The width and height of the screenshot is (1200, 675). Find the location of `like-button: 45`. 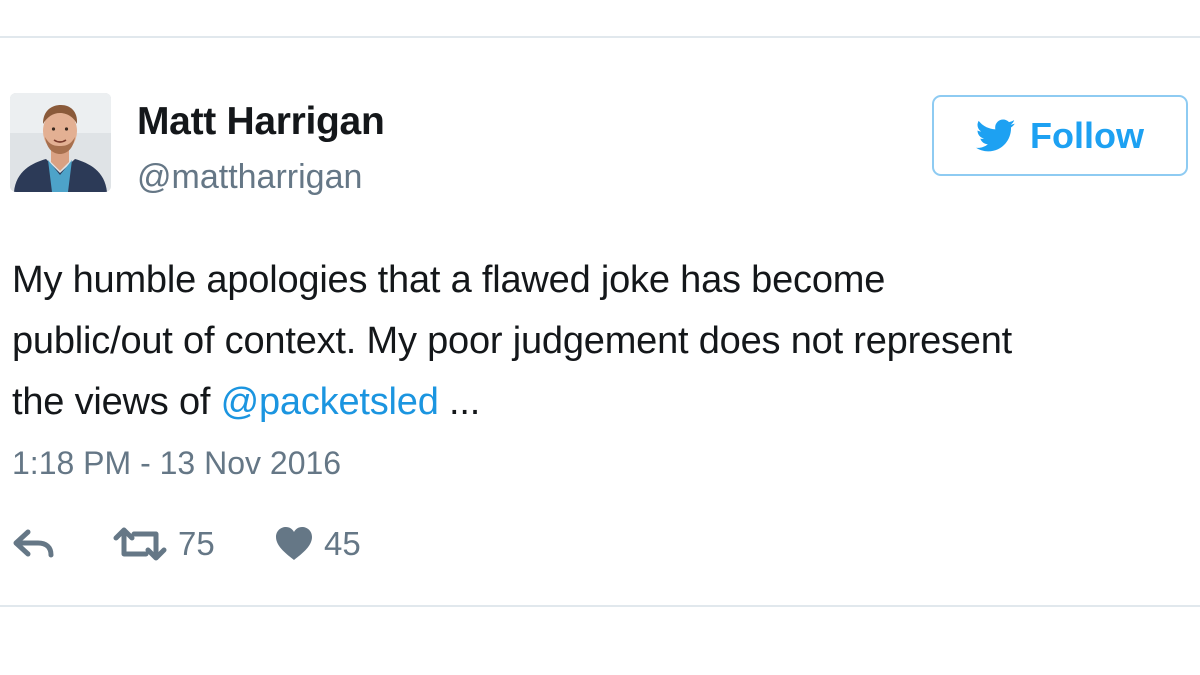

like-button: 45 is located at coordinates (317, 544).